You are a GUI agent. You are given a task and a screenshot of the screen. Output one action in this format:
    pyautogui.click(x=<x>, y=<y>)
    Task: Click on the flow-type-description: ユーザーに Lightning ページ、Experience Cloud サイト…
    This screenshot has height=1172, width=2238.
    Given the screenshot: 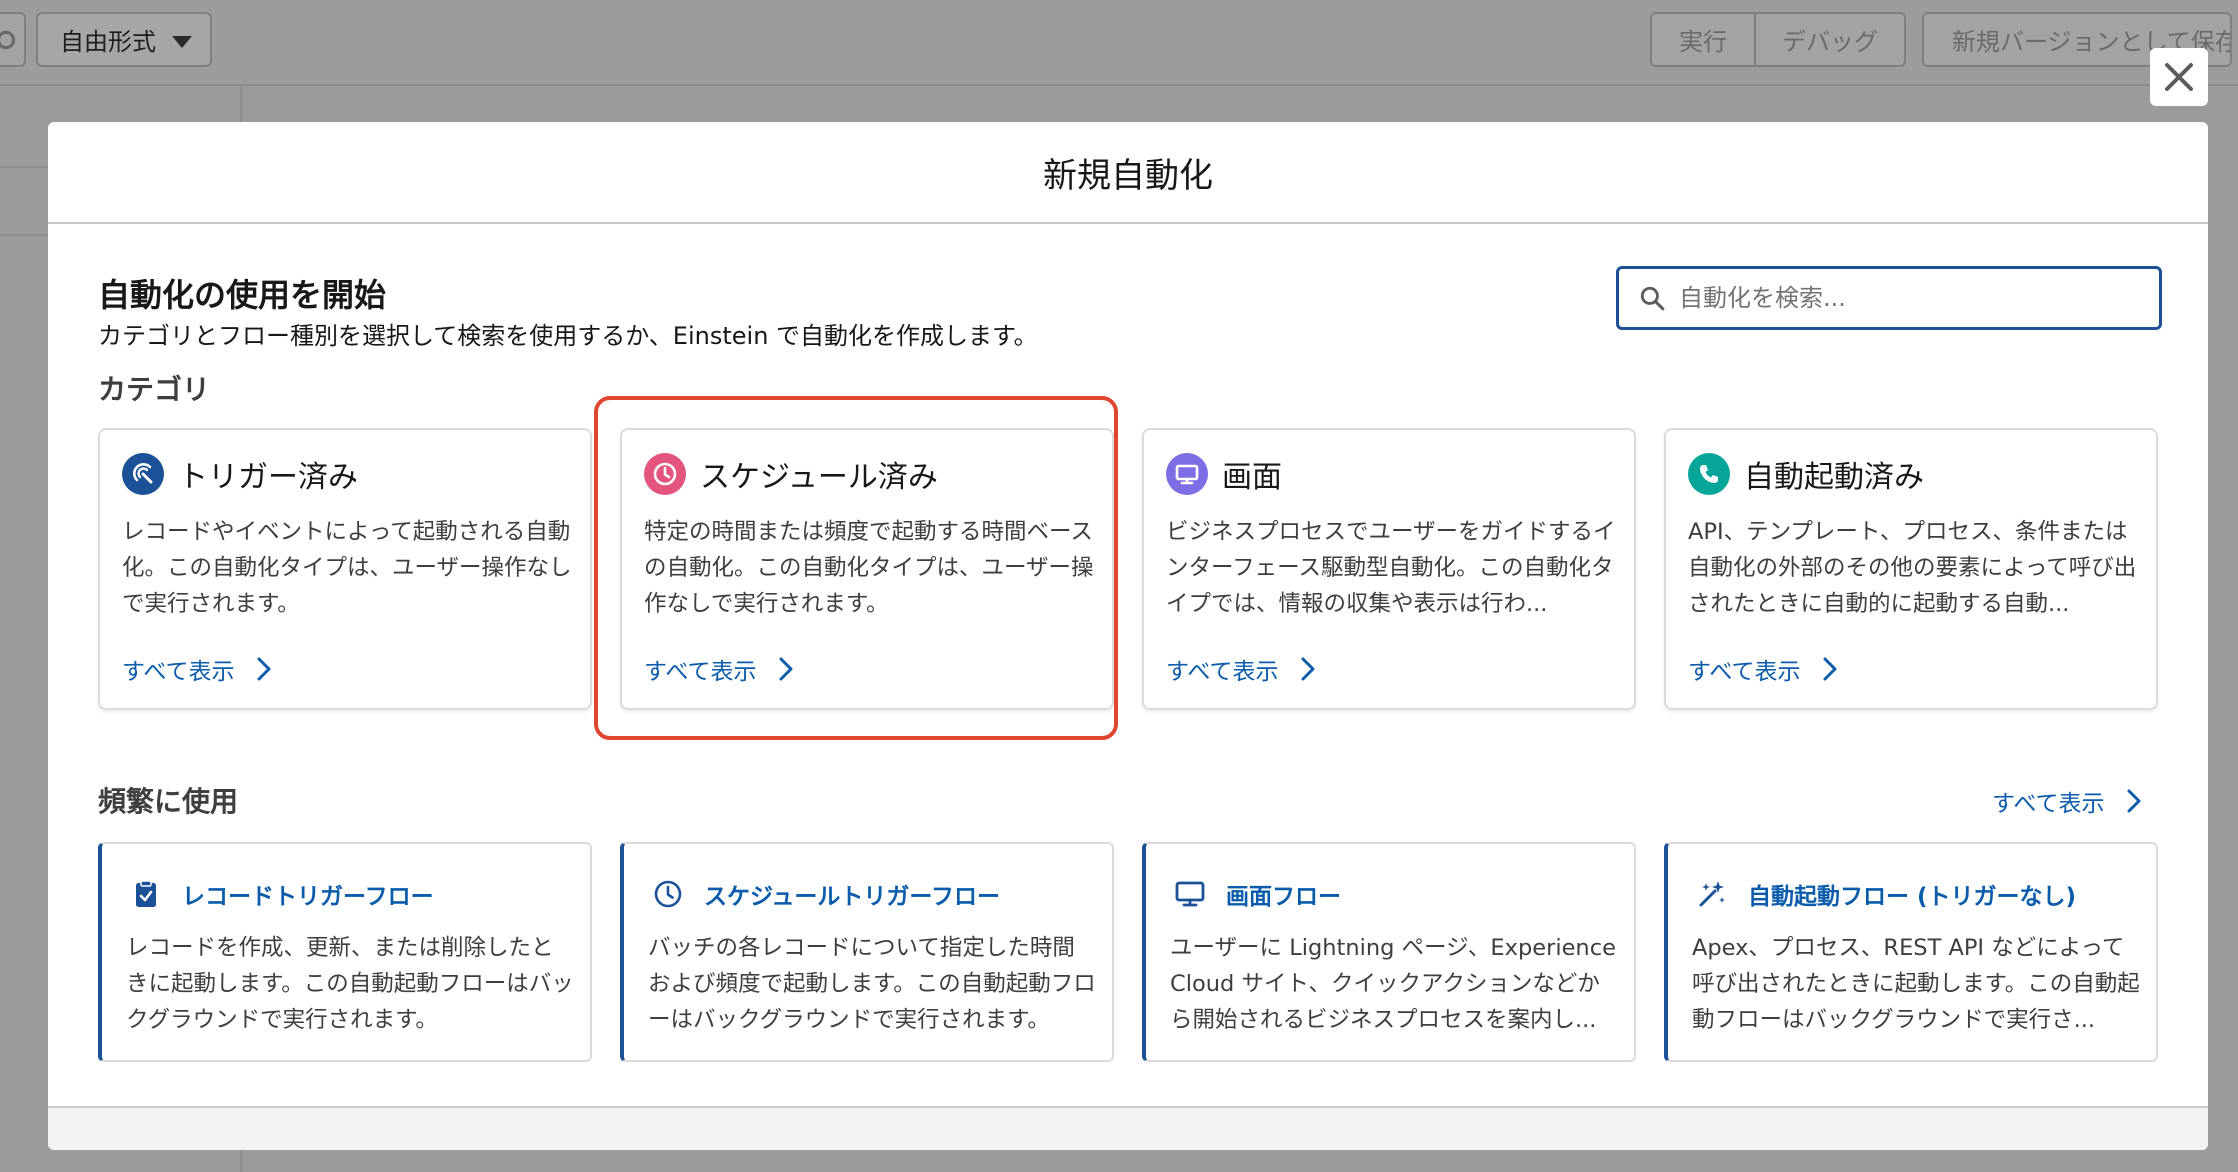 What is the action you would take?
    pyautogui.click(x=1393, y=984)
    